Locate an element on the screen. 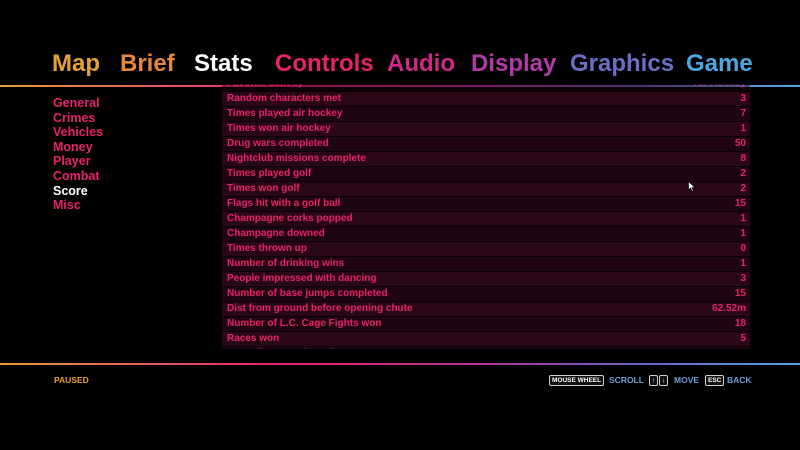 This screenshot has width=800, height=450. stat-value: 8 is located at coordinates (743, 158).